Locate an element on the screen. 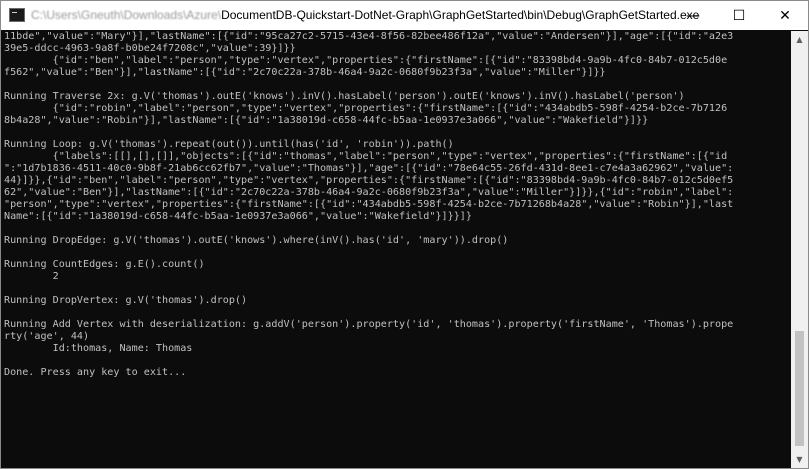  maximize-icon: ☐ is located at coordinates (739, 15).